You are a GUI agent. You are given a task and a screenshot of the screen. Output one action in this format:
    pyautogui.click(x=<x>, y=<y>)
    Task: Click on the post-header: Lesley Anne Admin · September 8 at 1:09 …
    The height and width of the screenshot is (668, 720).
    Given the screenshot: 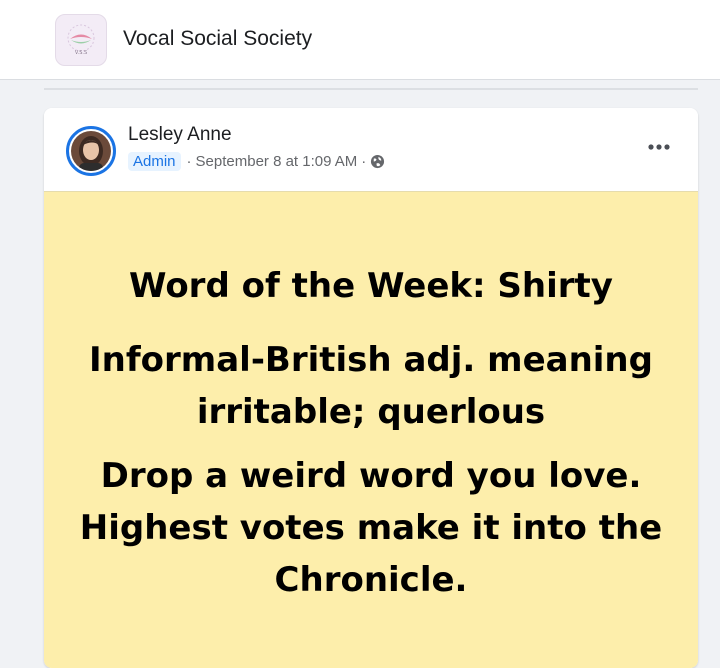 What is the action you would take?
    pyautogui.click(x=371, y=149)
    